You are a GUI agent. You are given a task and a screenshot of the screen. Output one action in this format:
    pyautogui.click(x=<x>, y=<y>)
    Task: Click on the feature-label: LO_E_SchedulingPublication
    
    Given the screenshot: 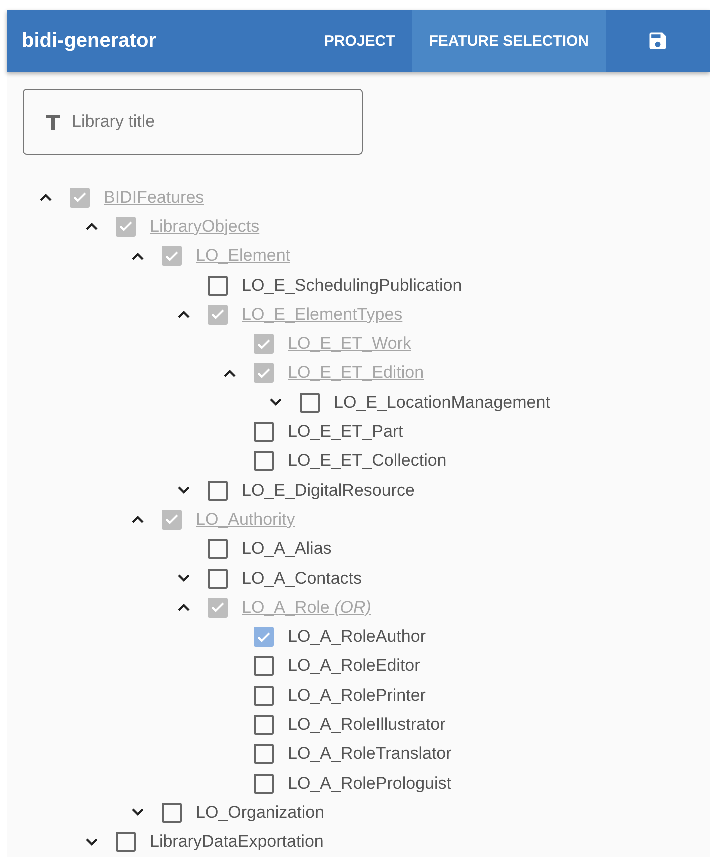 What is the action you would take?
    pyautogui.click(x=352, y=286)
    